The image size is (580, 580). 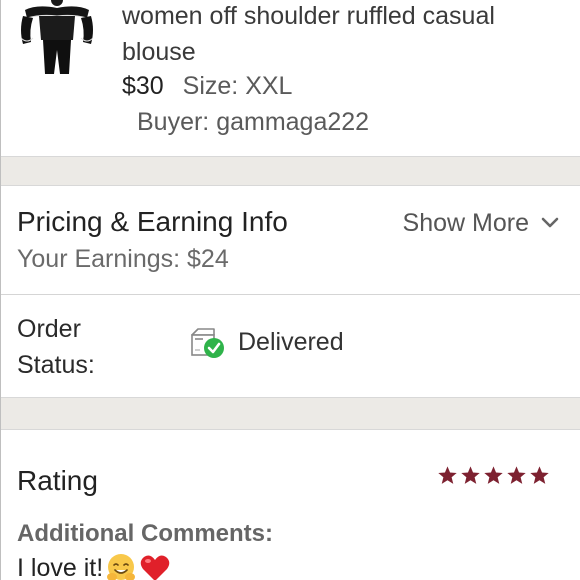 What do you see at coordinates (253, 122) in the screenshot?
I see `buyer-name: Buyer: gammaga222` at bounding box center [253, 122].